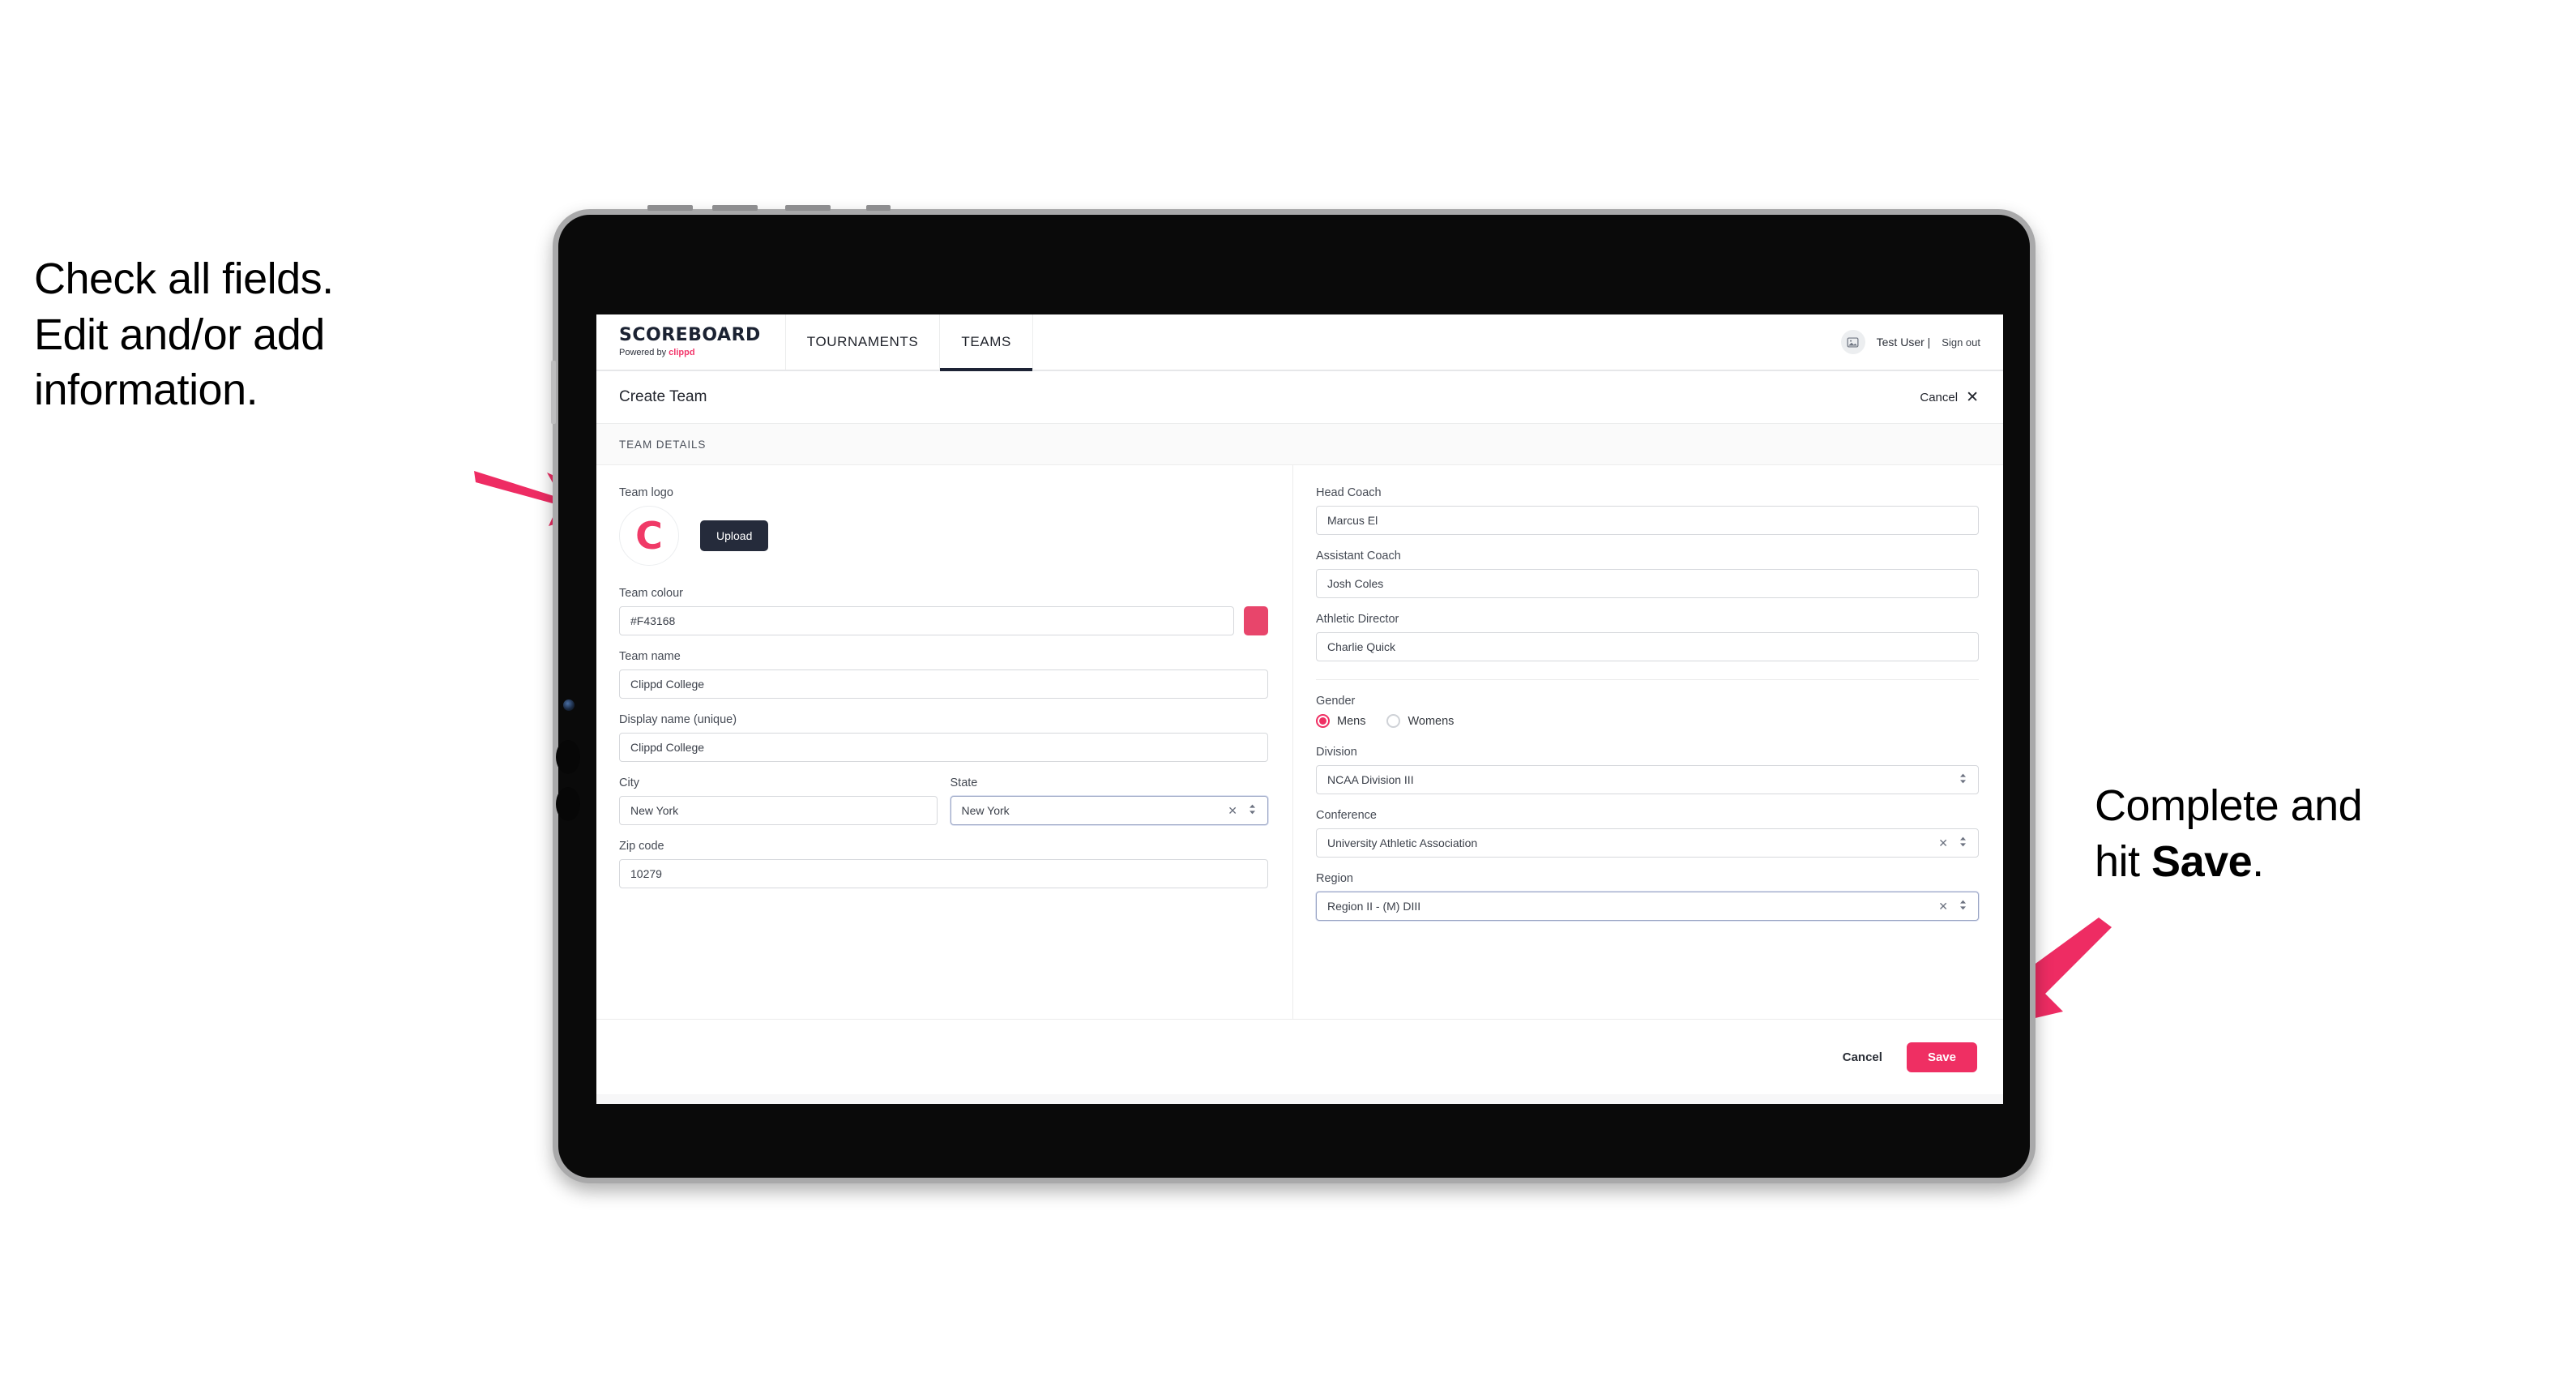  I want to click on athletic-director-value: Charlie Quick, so click(1361, 646).